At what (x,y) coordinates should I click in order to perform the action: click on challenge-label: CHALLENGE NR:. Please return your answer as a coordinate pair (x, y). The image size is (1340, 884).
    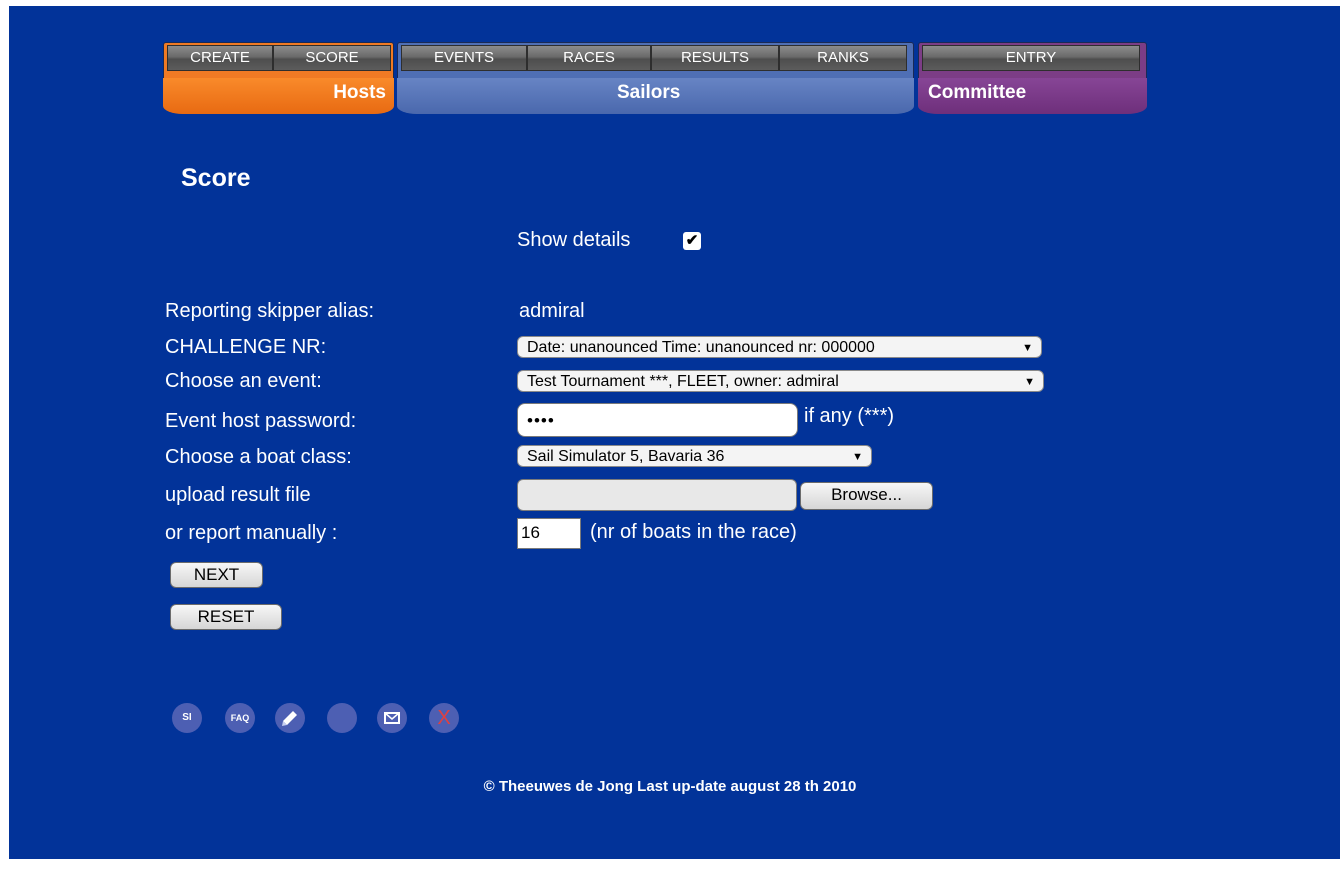
    Looking at the image, I should click on (246, 347).